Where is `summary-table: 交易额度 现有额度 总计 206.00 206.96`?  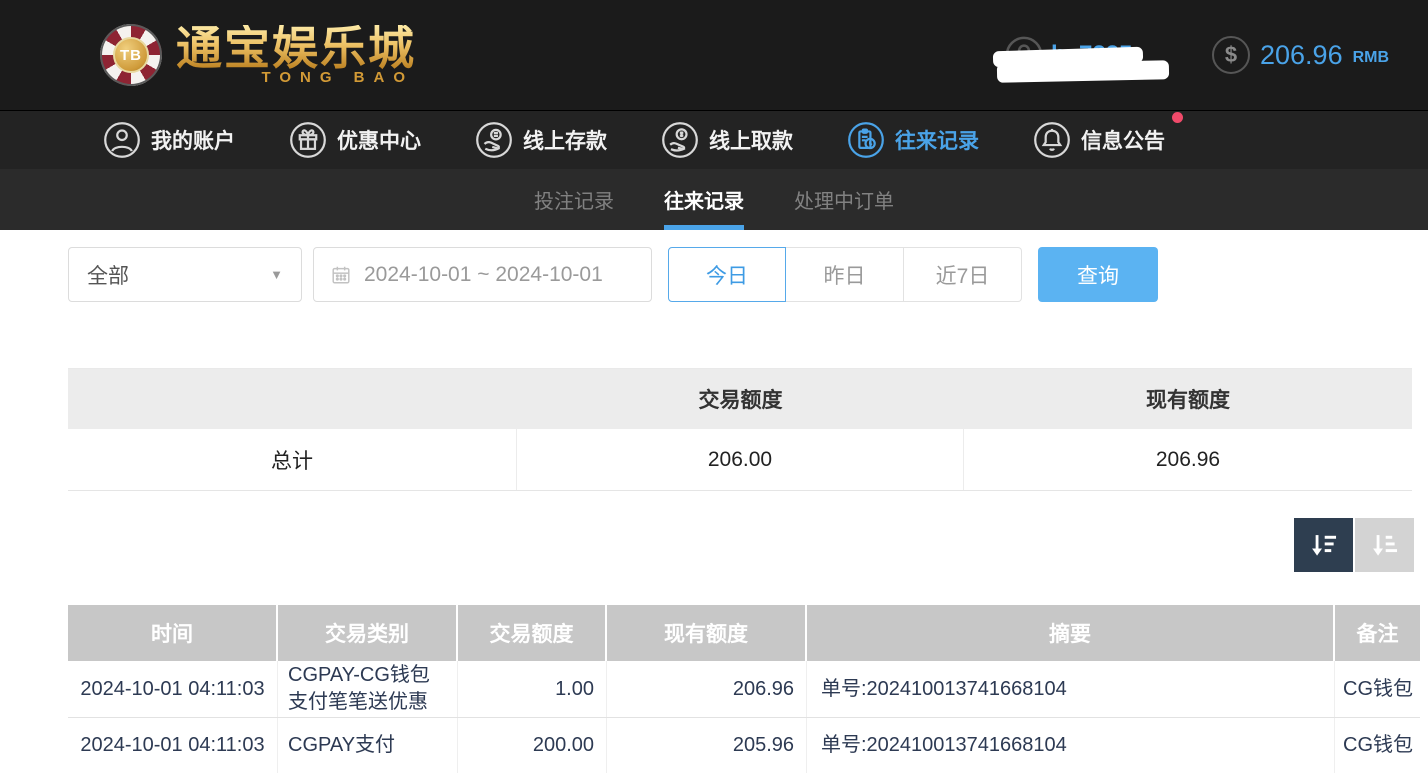
summary-table: 交易额度 现有额度 总计 206.00 206.96 is located at coordinates (740, 429).